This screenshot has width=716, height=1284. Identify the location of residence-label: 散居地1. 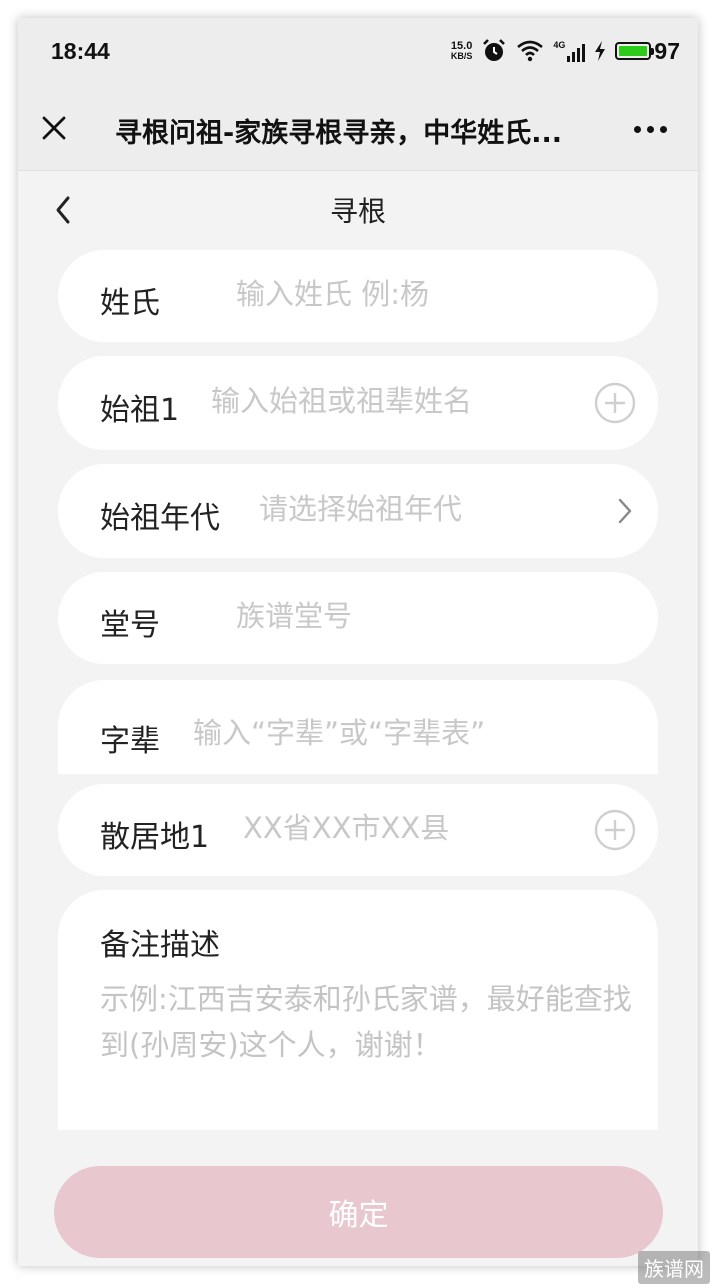
(155, 837).